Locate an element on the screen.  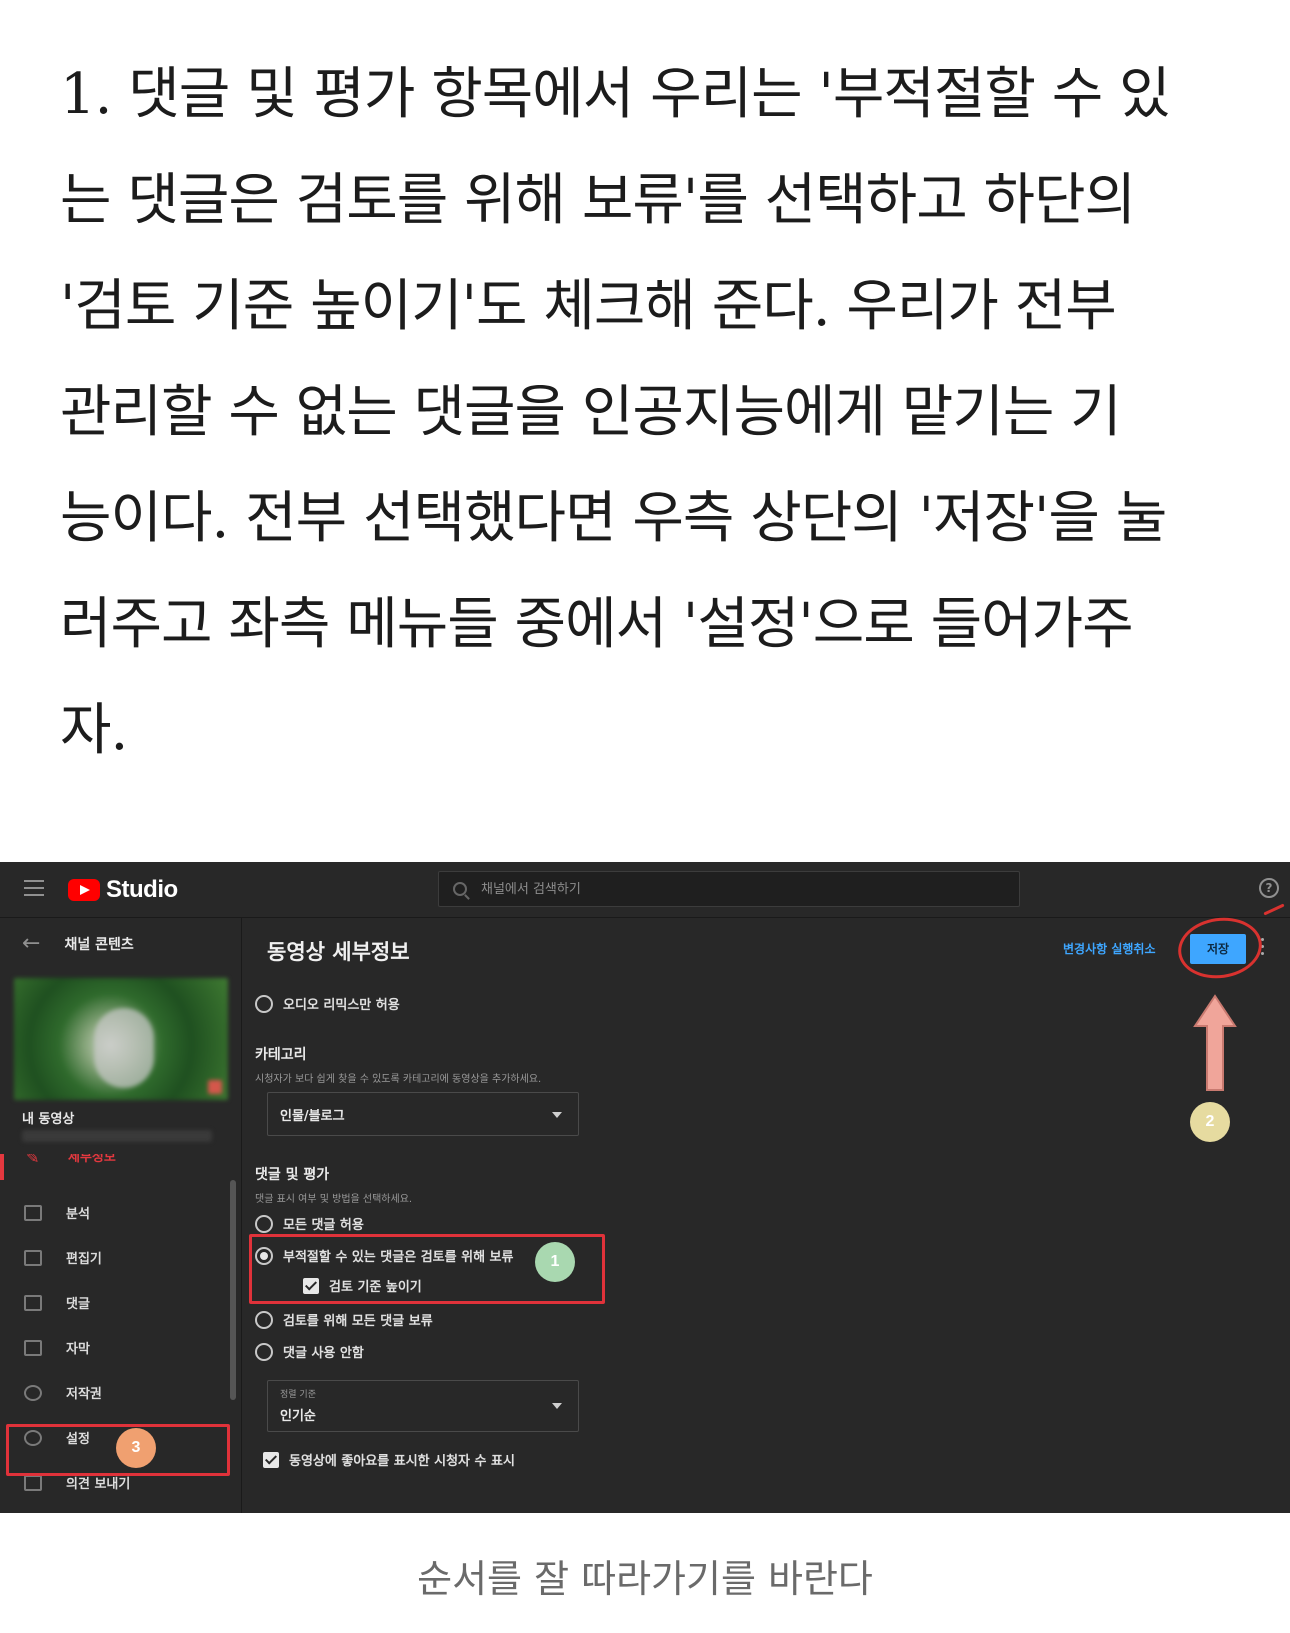
image-caption: 순서를 잘 따라가기를 바란다 is located at coordinates (645, 1579).